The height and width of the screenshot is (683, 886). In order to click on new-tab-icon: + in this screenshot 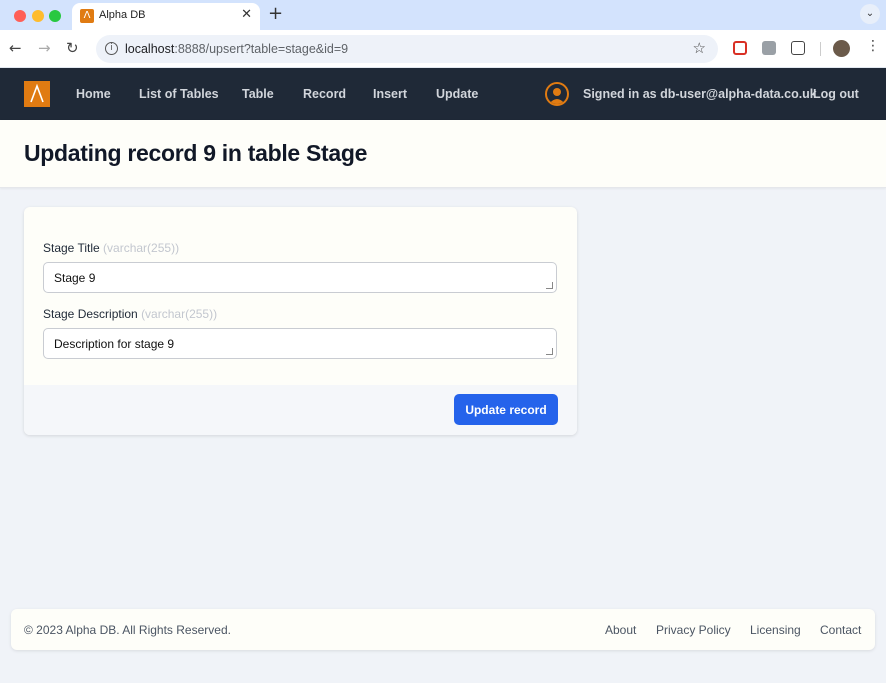, I will do `click(275, 13)`.